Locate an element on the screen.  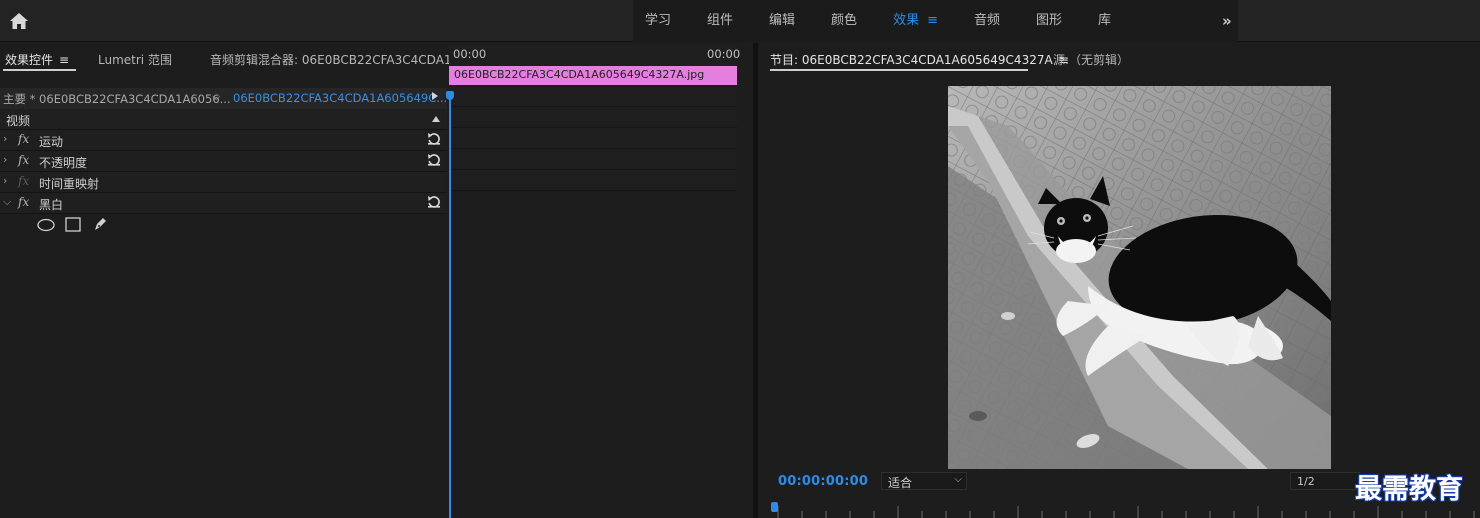
time-ruler: 00:00 00:00 is located at coordinates (594, 55).